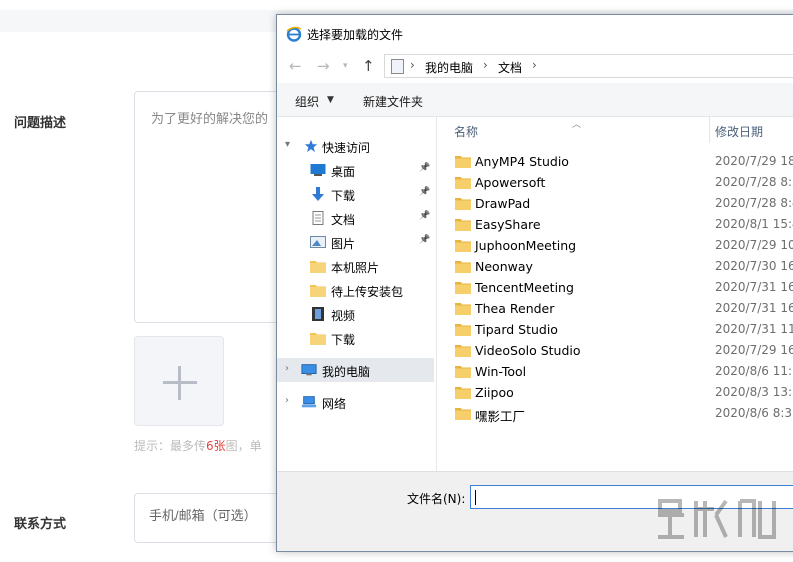  I want to click on new-folder-button: 新建文件夹, so click(393, 101).